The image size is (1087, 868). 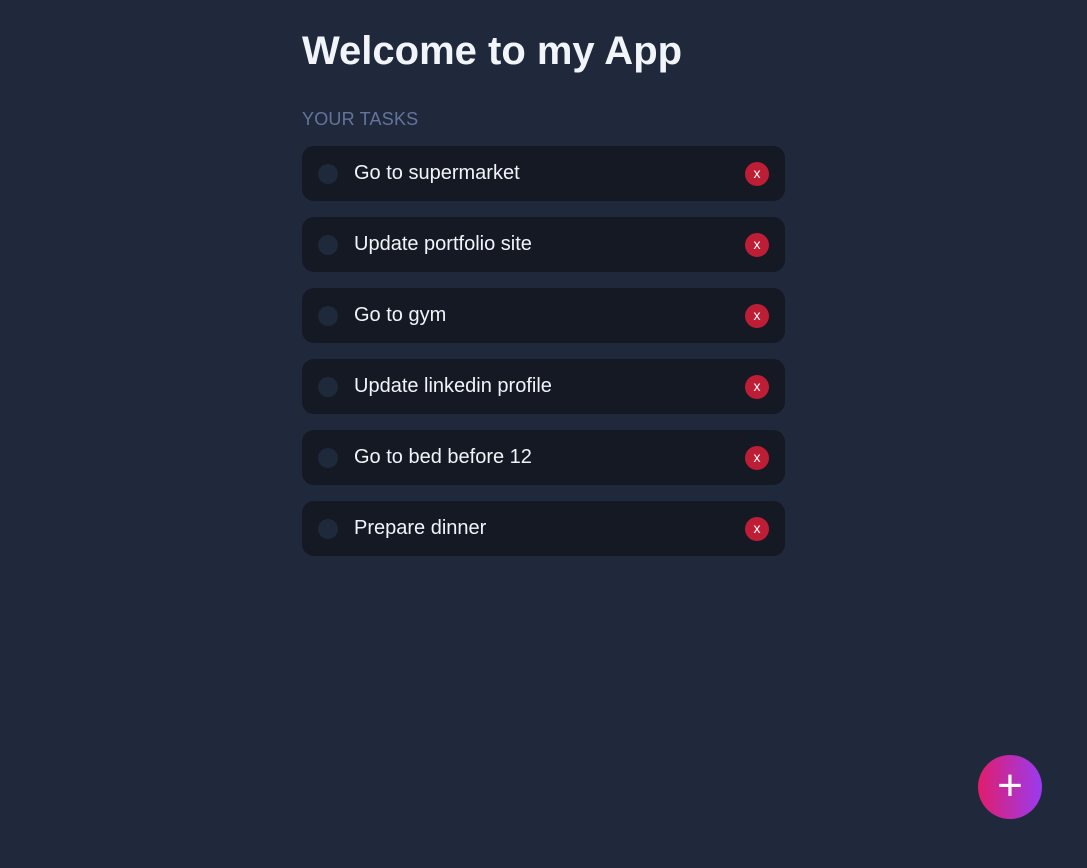 I want to click on task-item: Go to gym x, so click(x=543, y=315).